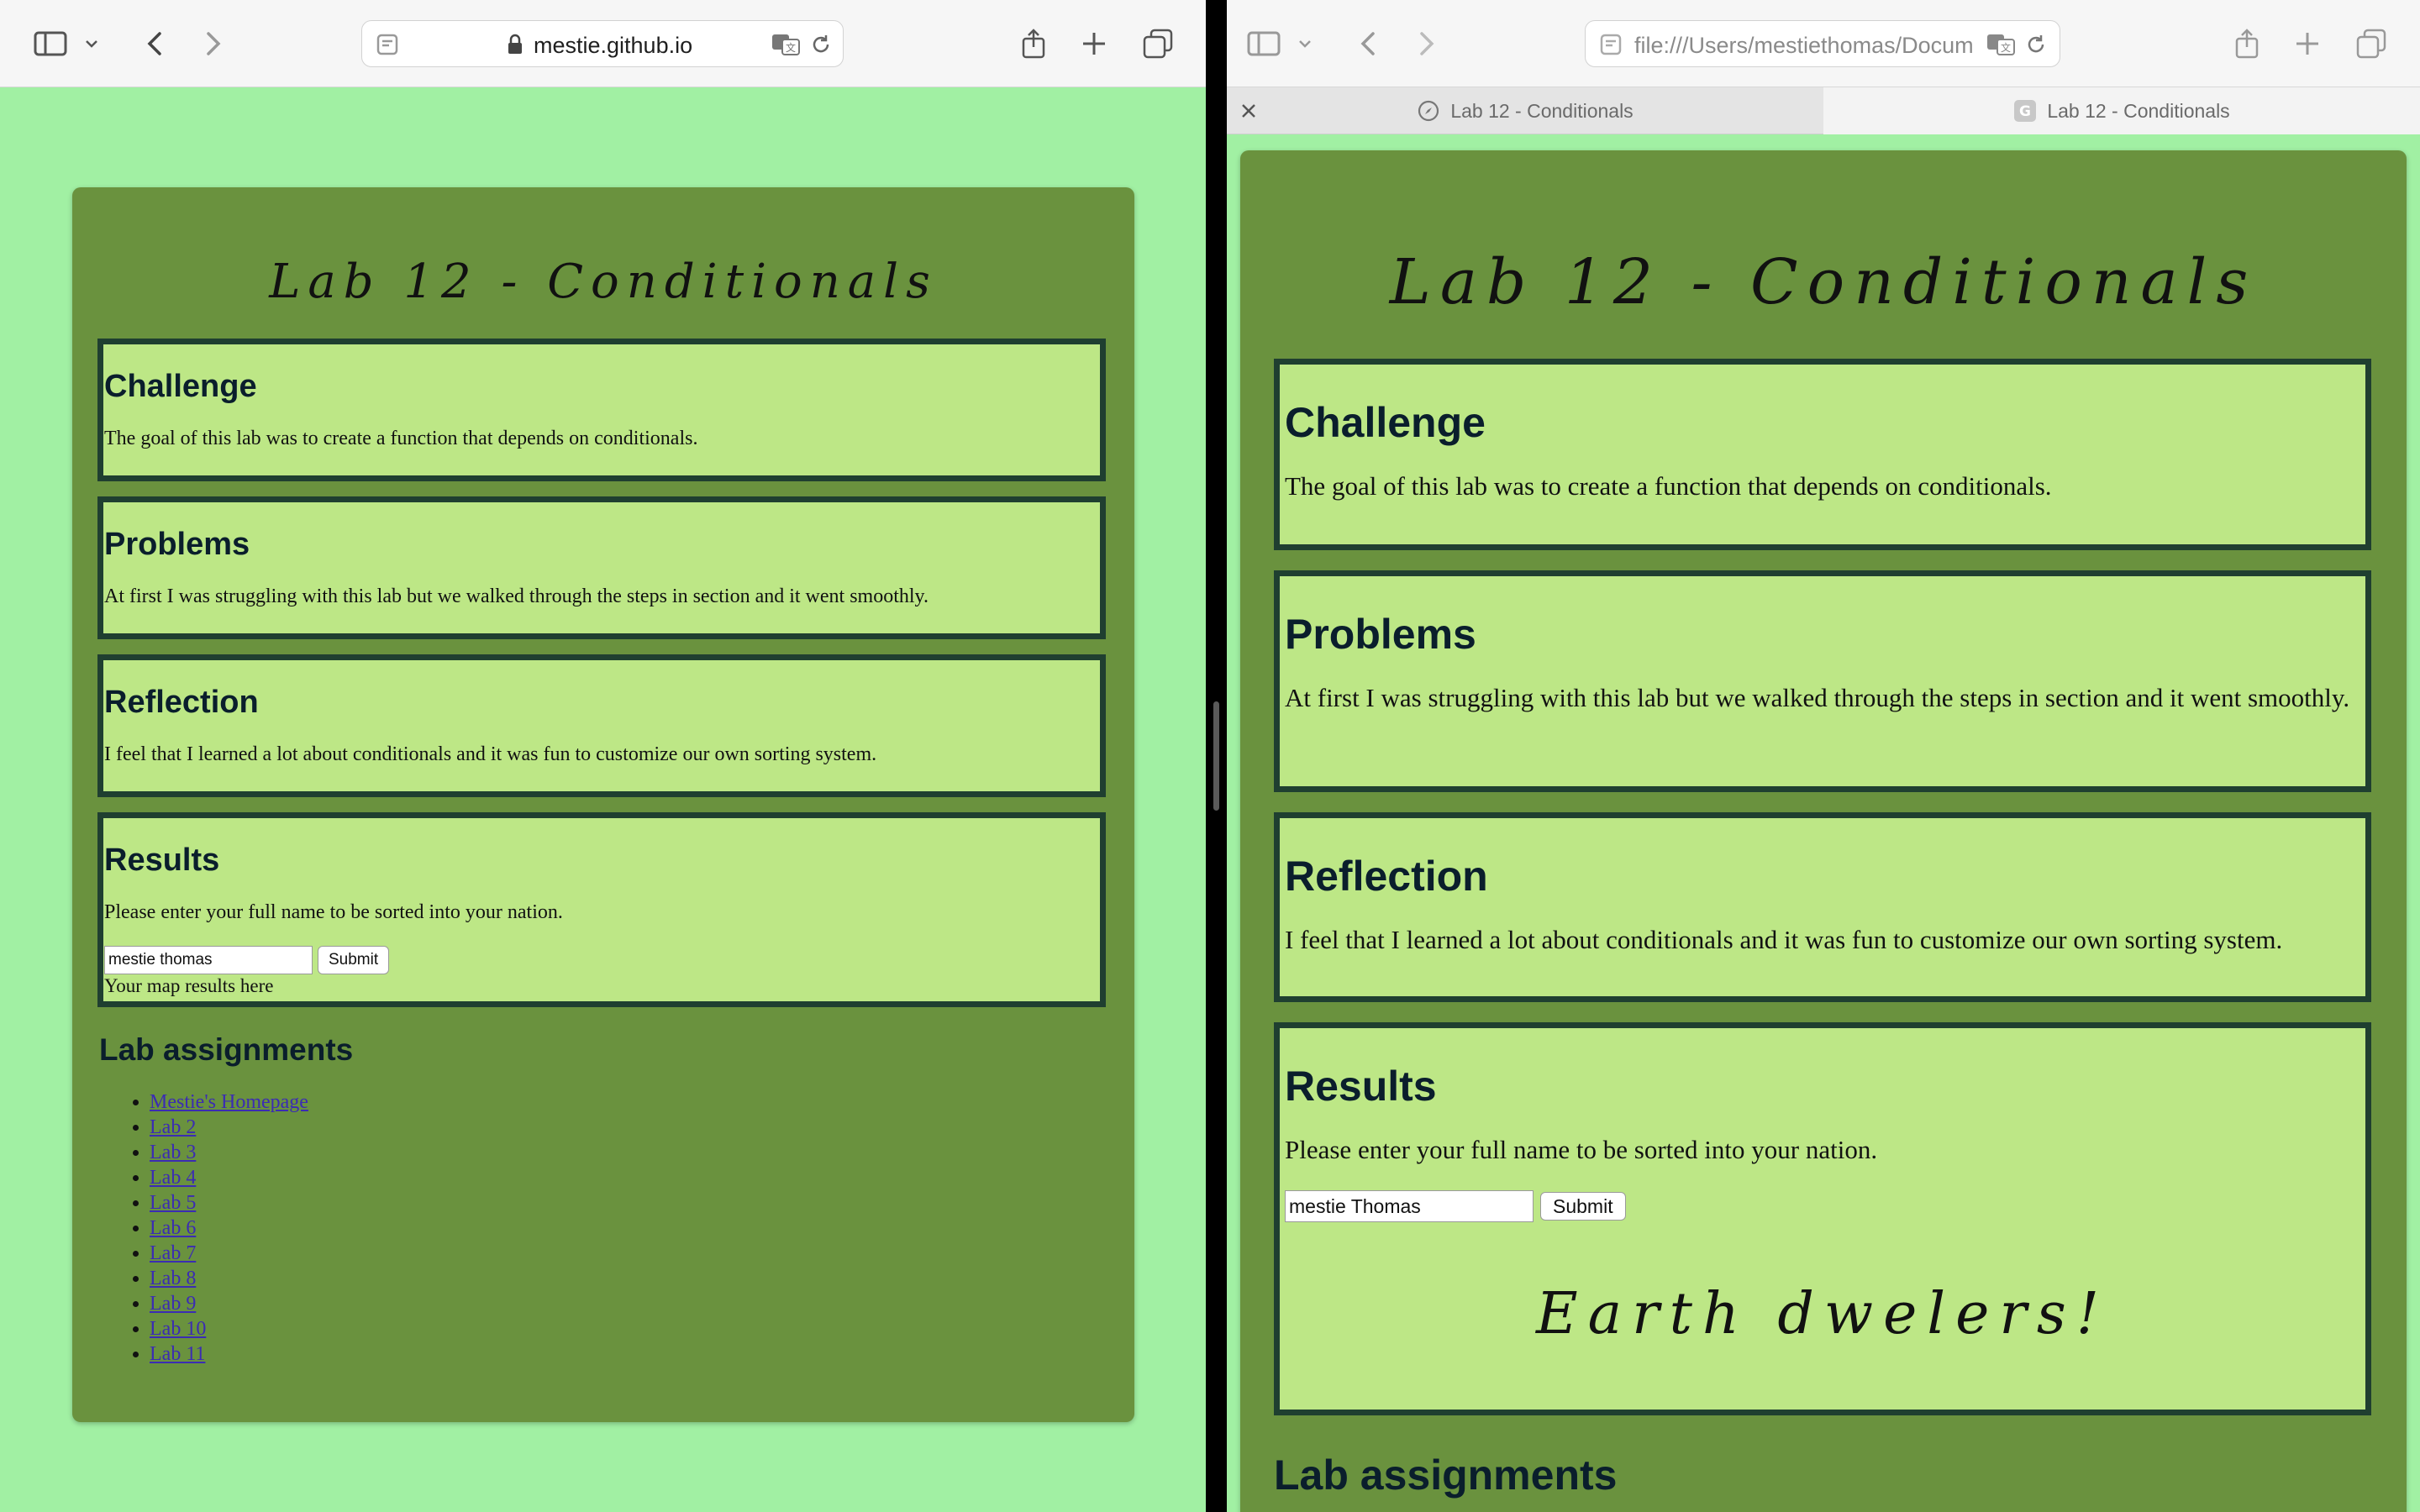 Image resolution: width=2420 pixels, height=1512 pixels. Describe the element at coordinates (173, 1278) in the screenshot. I see `lab-link: Lab 8` at that location.